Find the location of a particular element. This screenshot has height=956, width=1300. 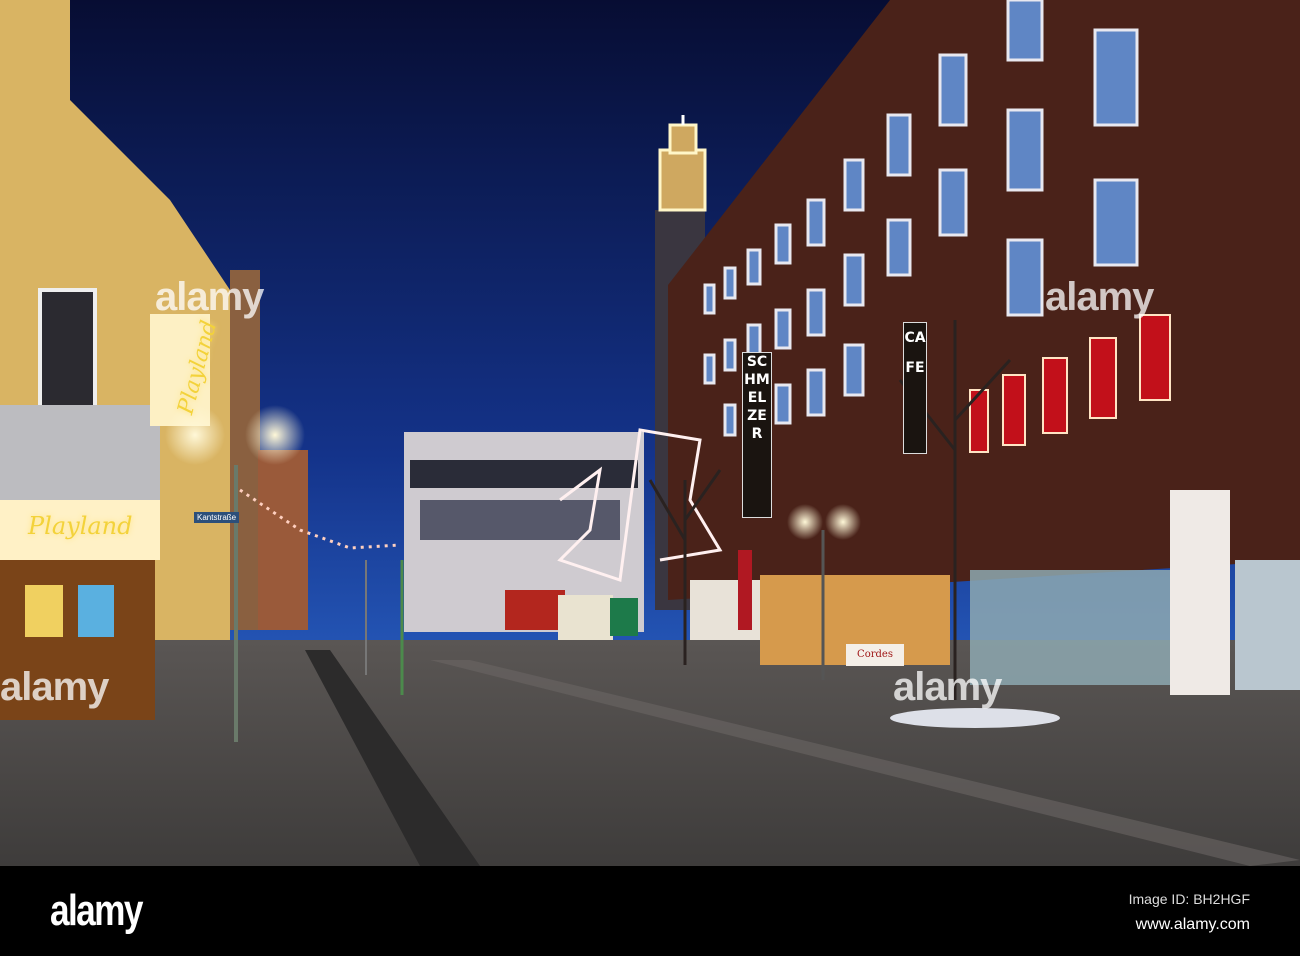

street-sign: Kantstraße is located at coordinates (217, 517).